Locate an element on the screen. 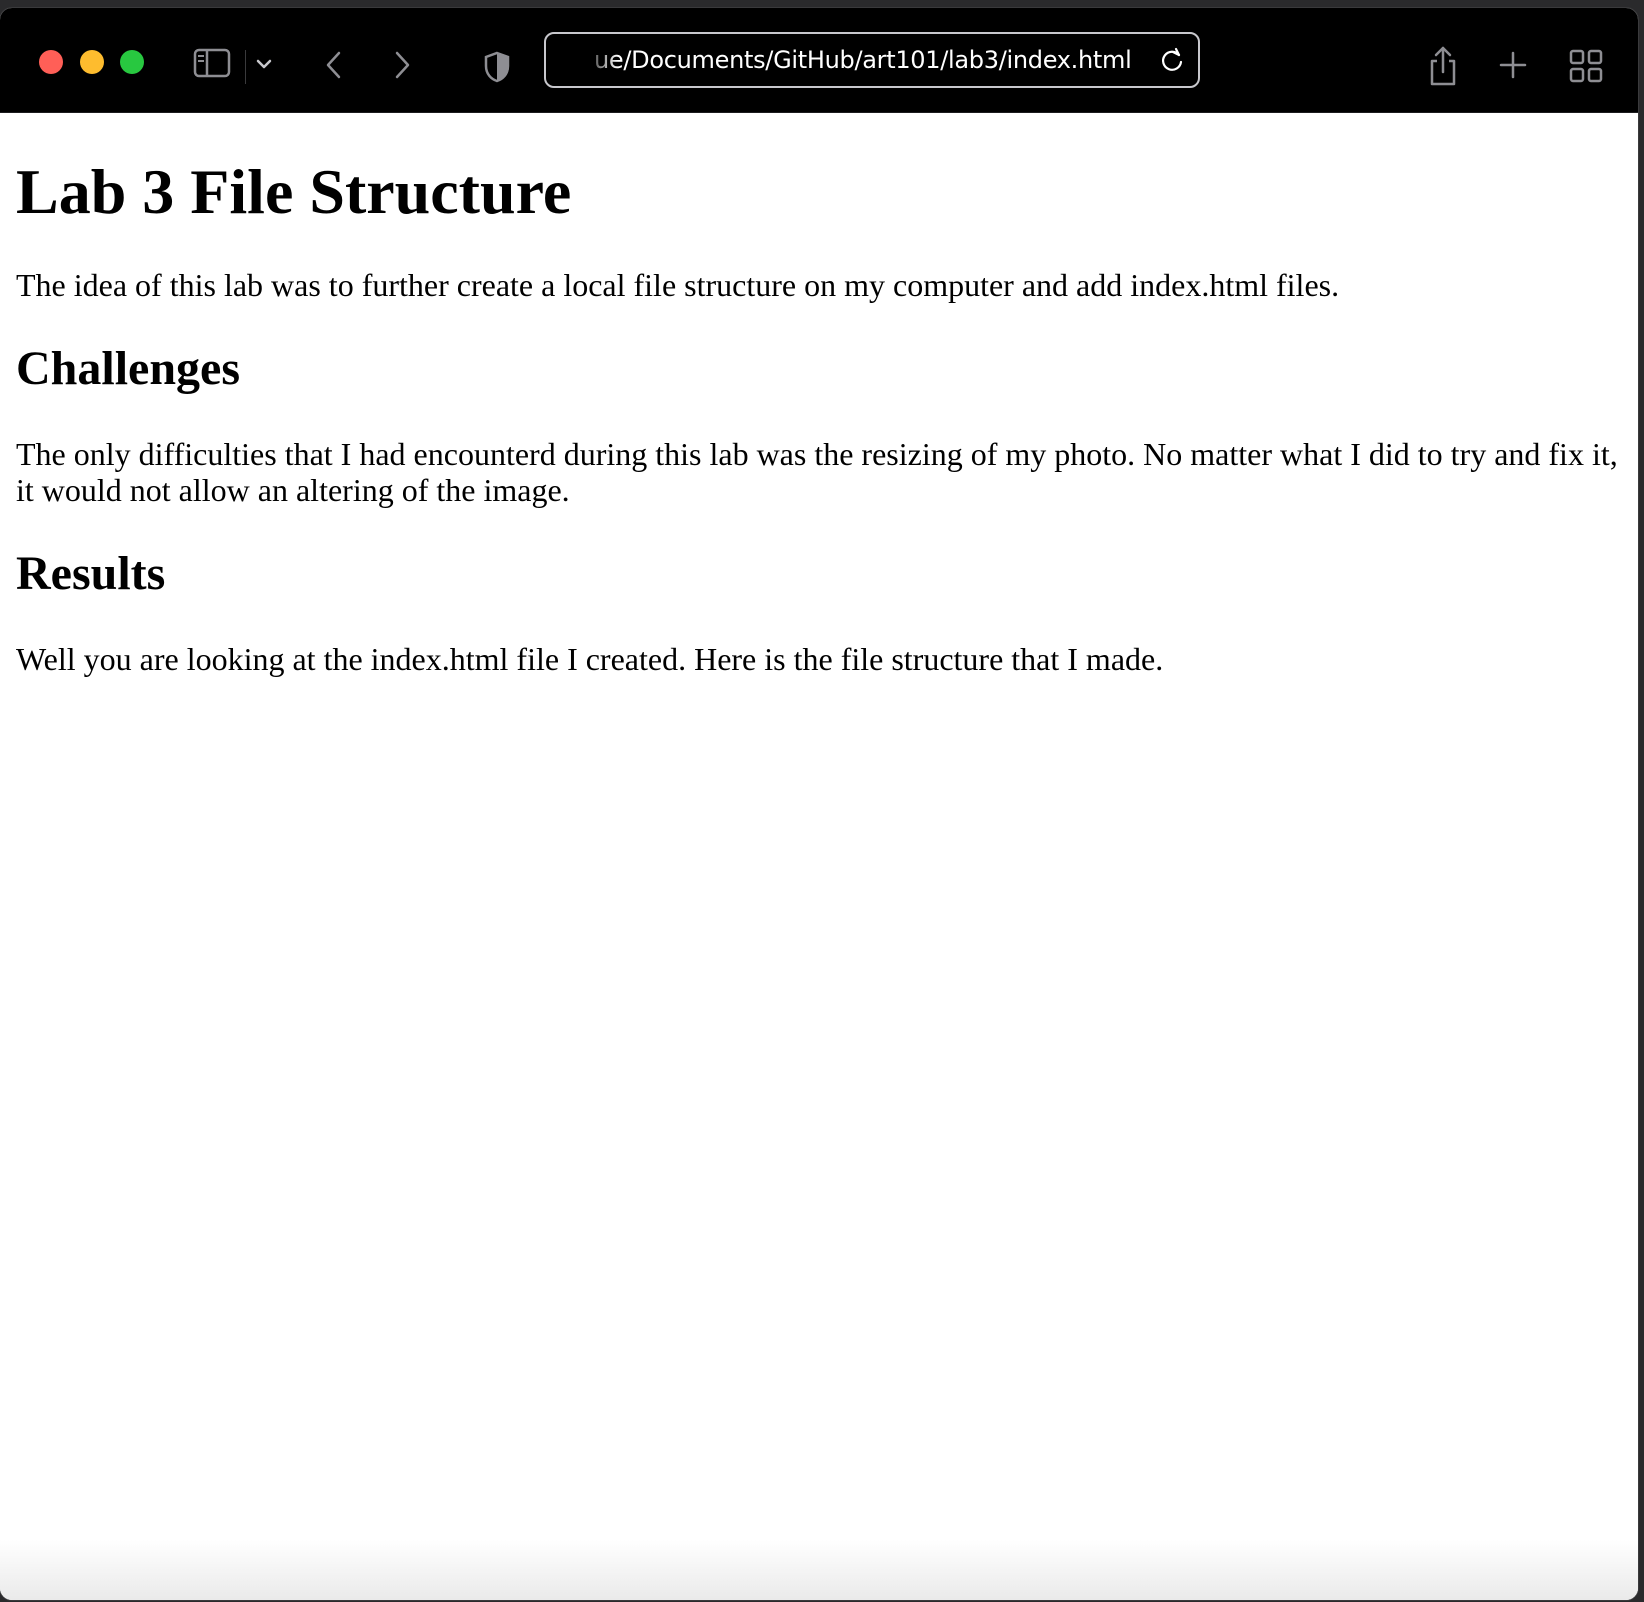  sidebar-toggle-icon is located at coordinates (212, 63).